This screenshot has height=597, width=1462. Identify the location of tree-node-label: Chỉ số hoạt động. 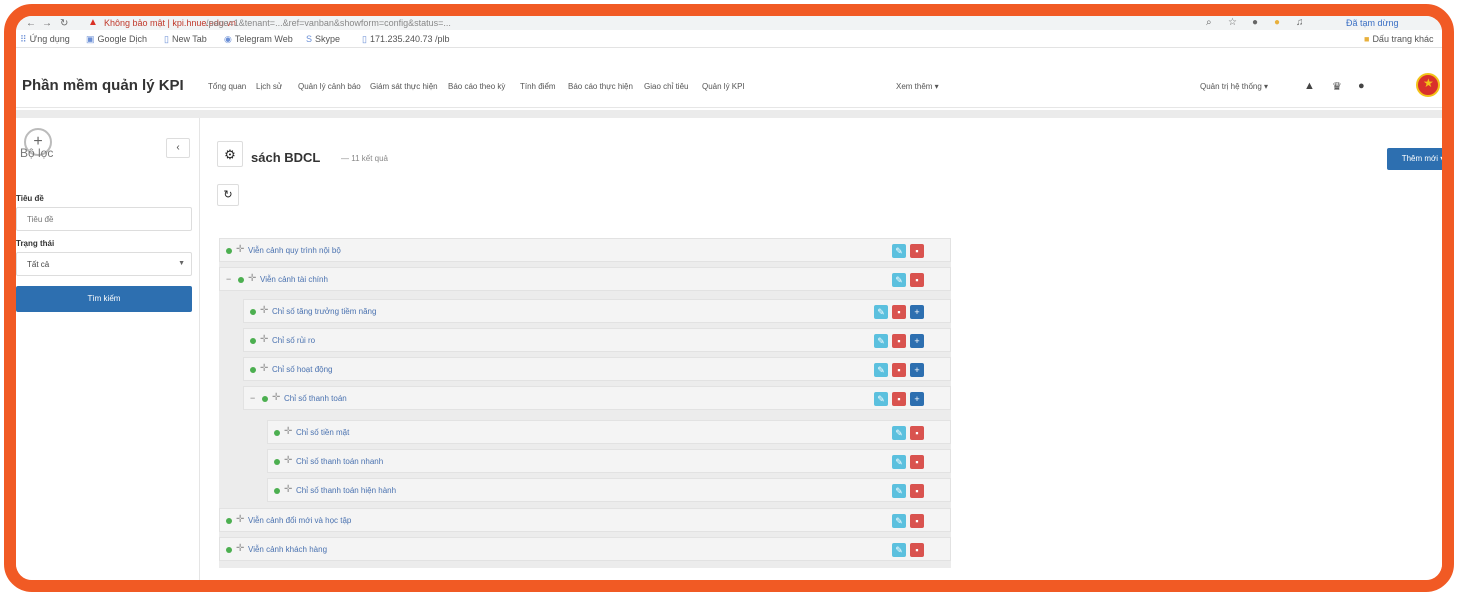
(302, 369).